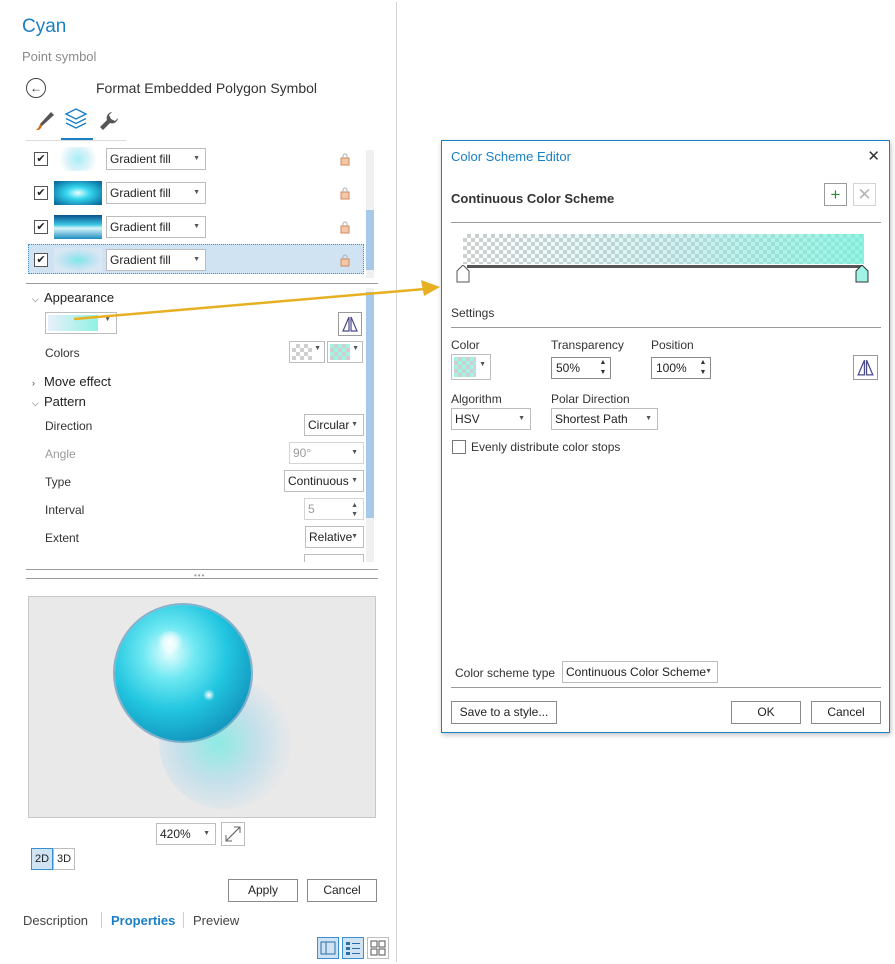 The height and width of the screenshot is (964, 895). What do you see at coordinates (81, 323) in the screenshot?
I see `color-scheme-dropdown: ▼` at bounding box center [81, 323].